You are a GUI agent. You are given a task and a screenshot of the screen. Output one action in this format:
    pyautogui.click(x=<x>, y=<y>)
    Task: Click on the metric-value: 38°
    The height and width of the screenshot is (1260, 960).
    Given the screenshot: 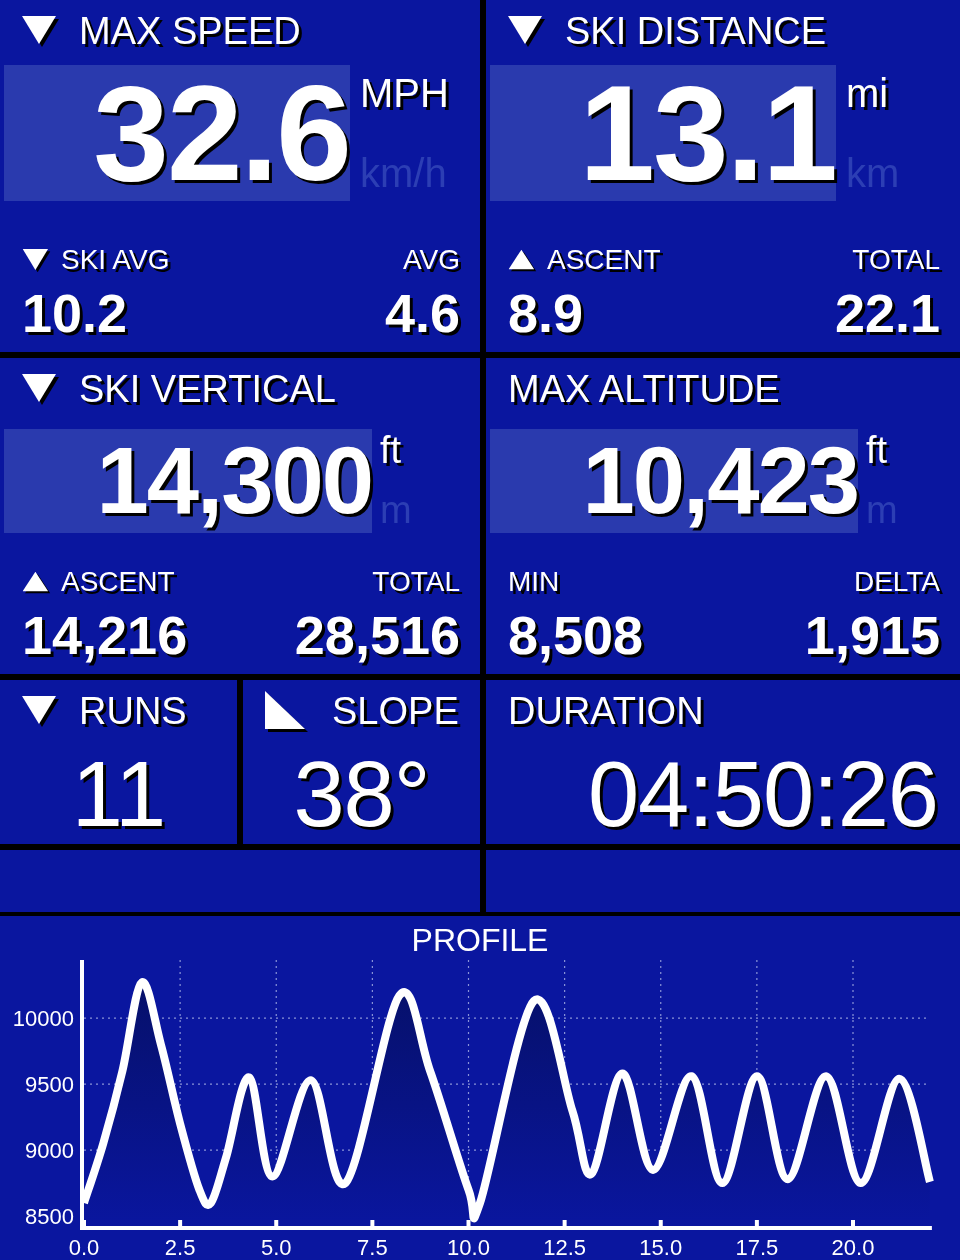 What is the action you would take?
    pyautogui.click(x=361, y=794)
    